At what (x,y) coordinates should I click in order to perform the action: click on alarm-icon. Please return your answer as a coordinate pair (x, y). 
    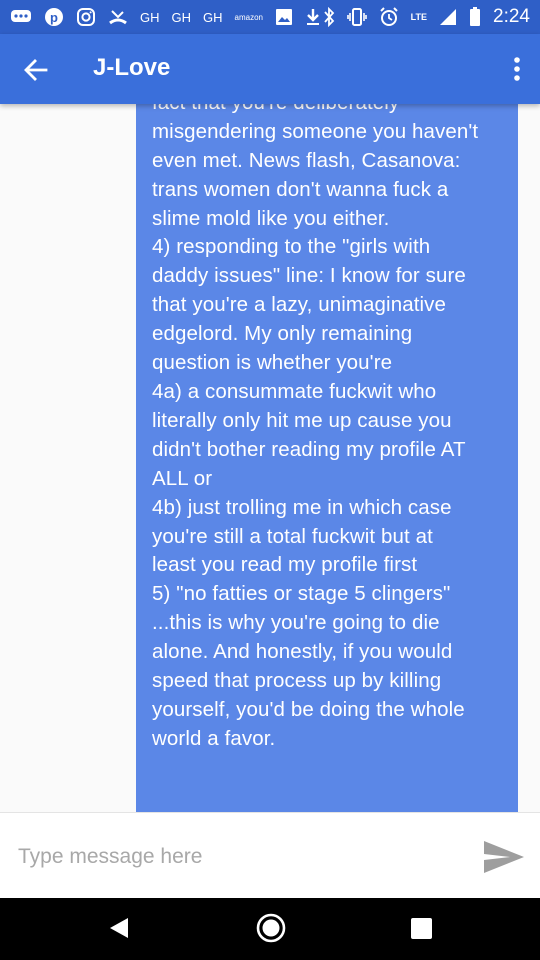
    Looking at the image, I should click on (389, 17).